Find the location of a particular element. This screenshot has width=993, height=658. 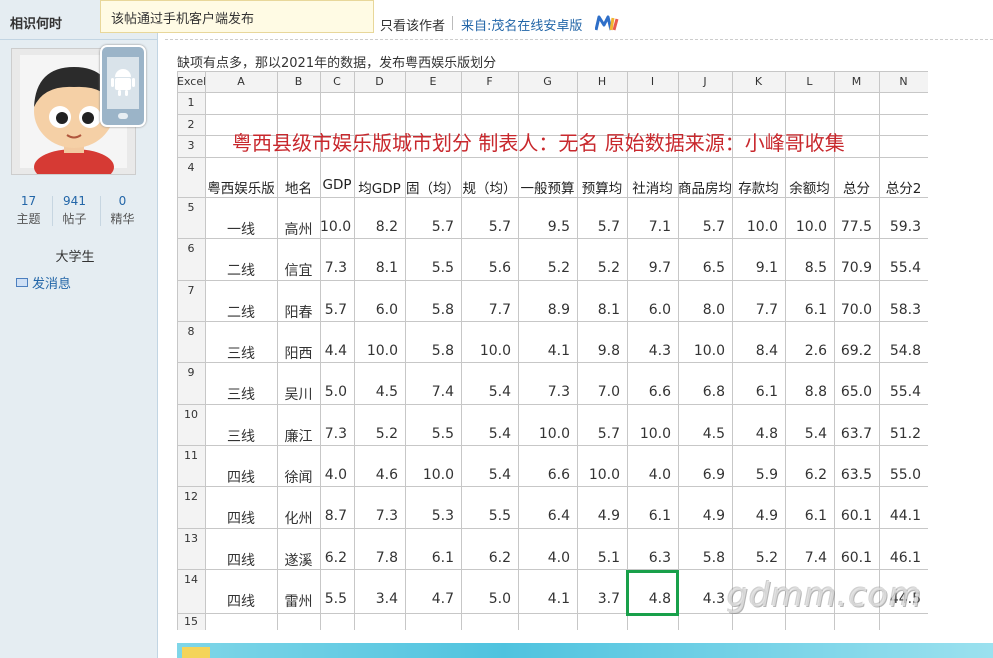

table-cell: 8.1 is located at coordinates (598, 310).